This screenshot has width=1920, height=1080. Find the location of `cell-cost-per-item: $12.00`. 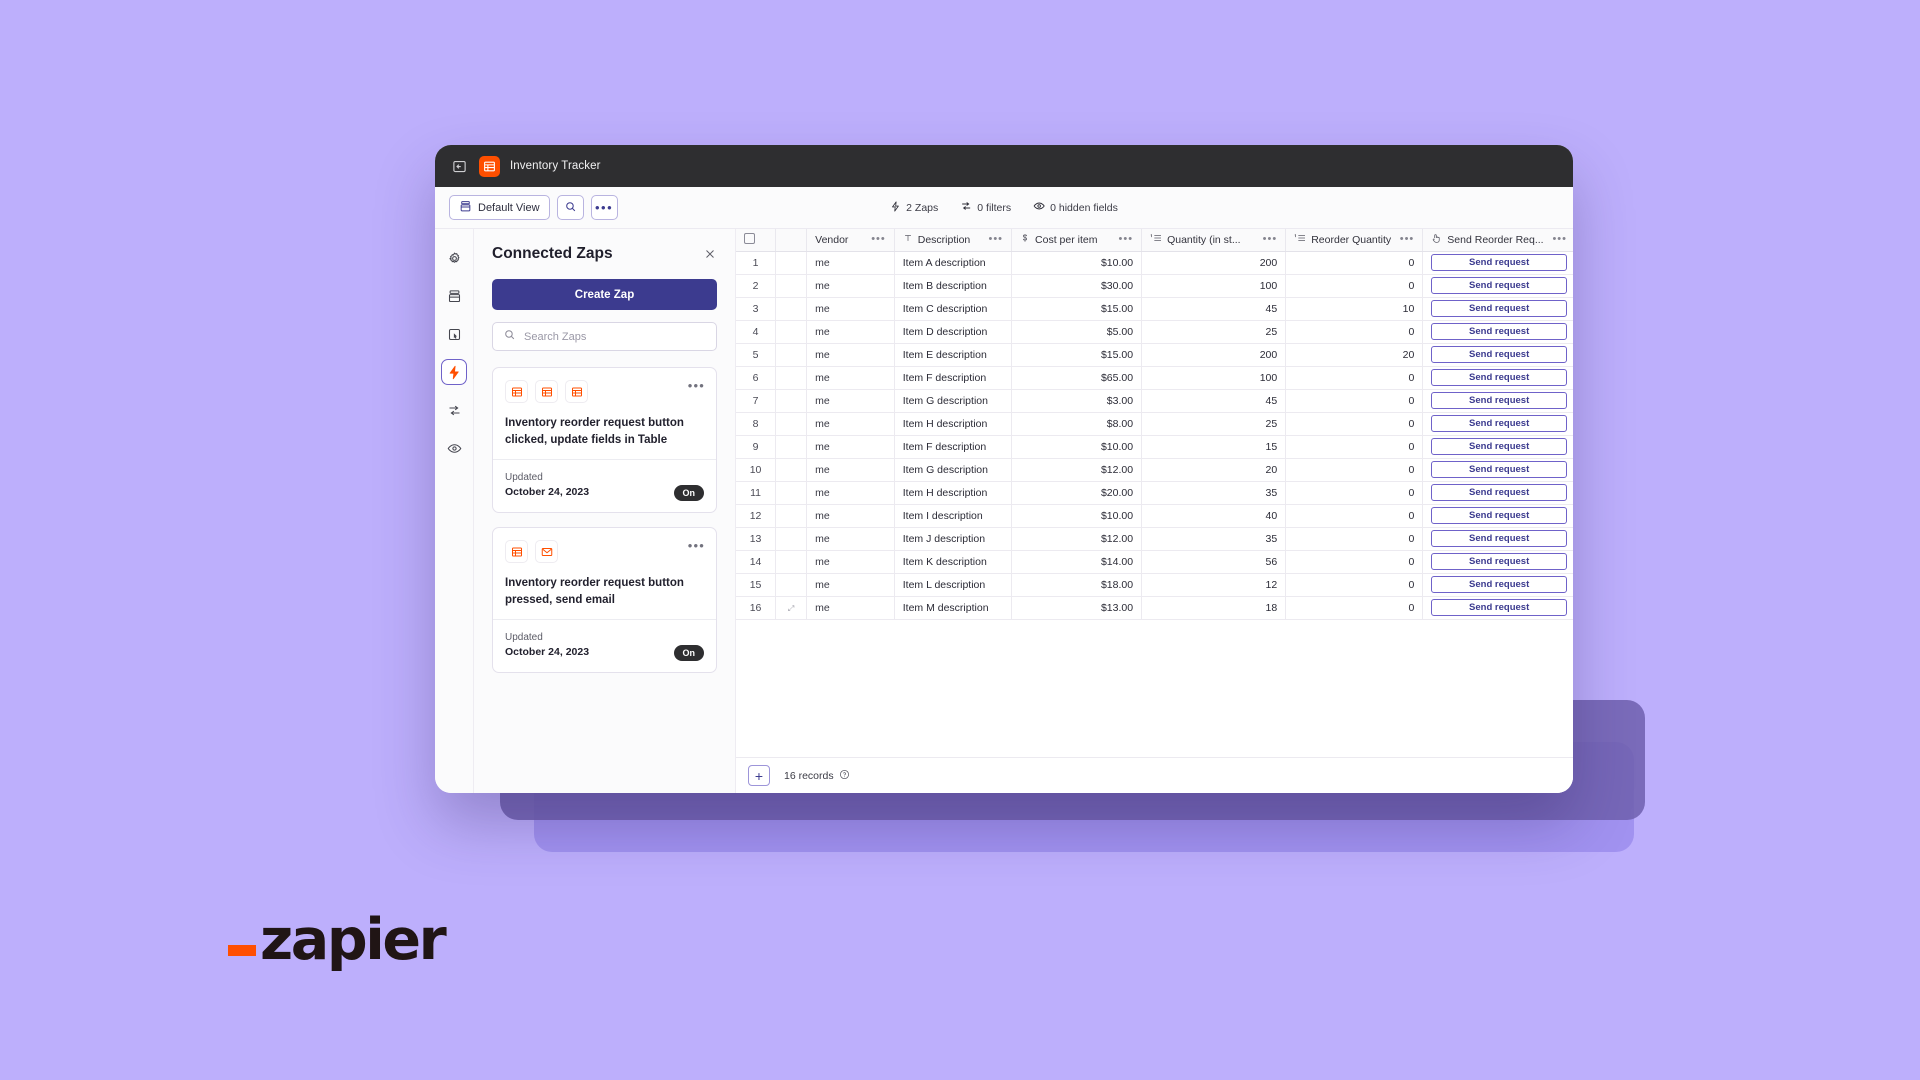

cell-cost-per-item: $12.00 is located at coordinates (1077, 470).